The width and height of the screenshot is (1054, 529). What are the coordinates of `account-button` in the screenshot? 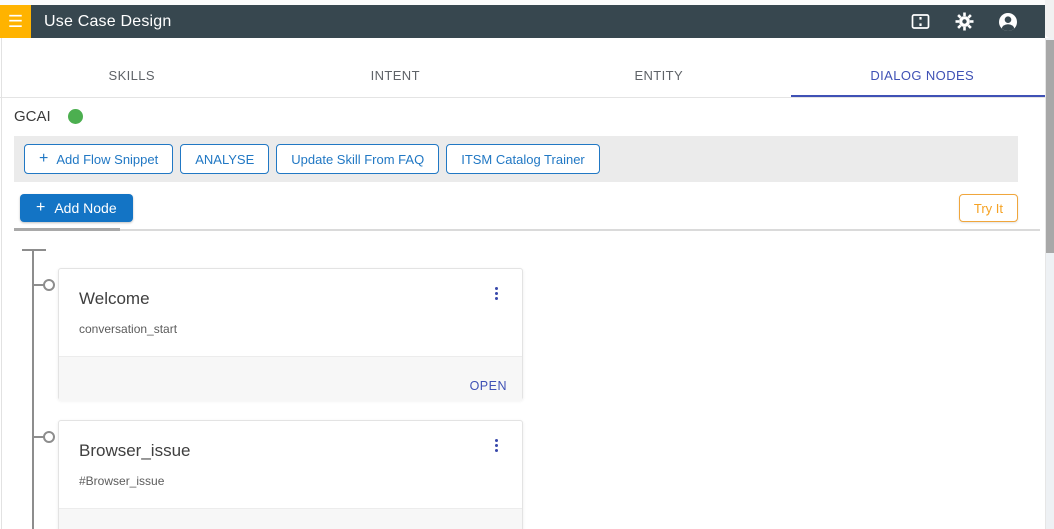 It's located at (1008, 22).